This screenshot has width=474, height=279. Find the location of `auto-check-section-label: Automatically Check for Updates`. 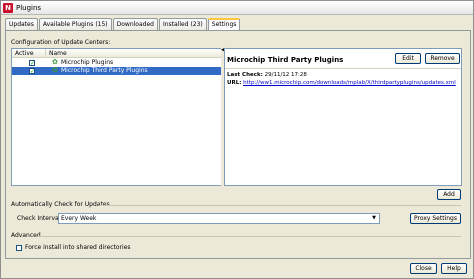

auto-check-section-label: Automatically Check for Updates is located at coordinates (60, 204).